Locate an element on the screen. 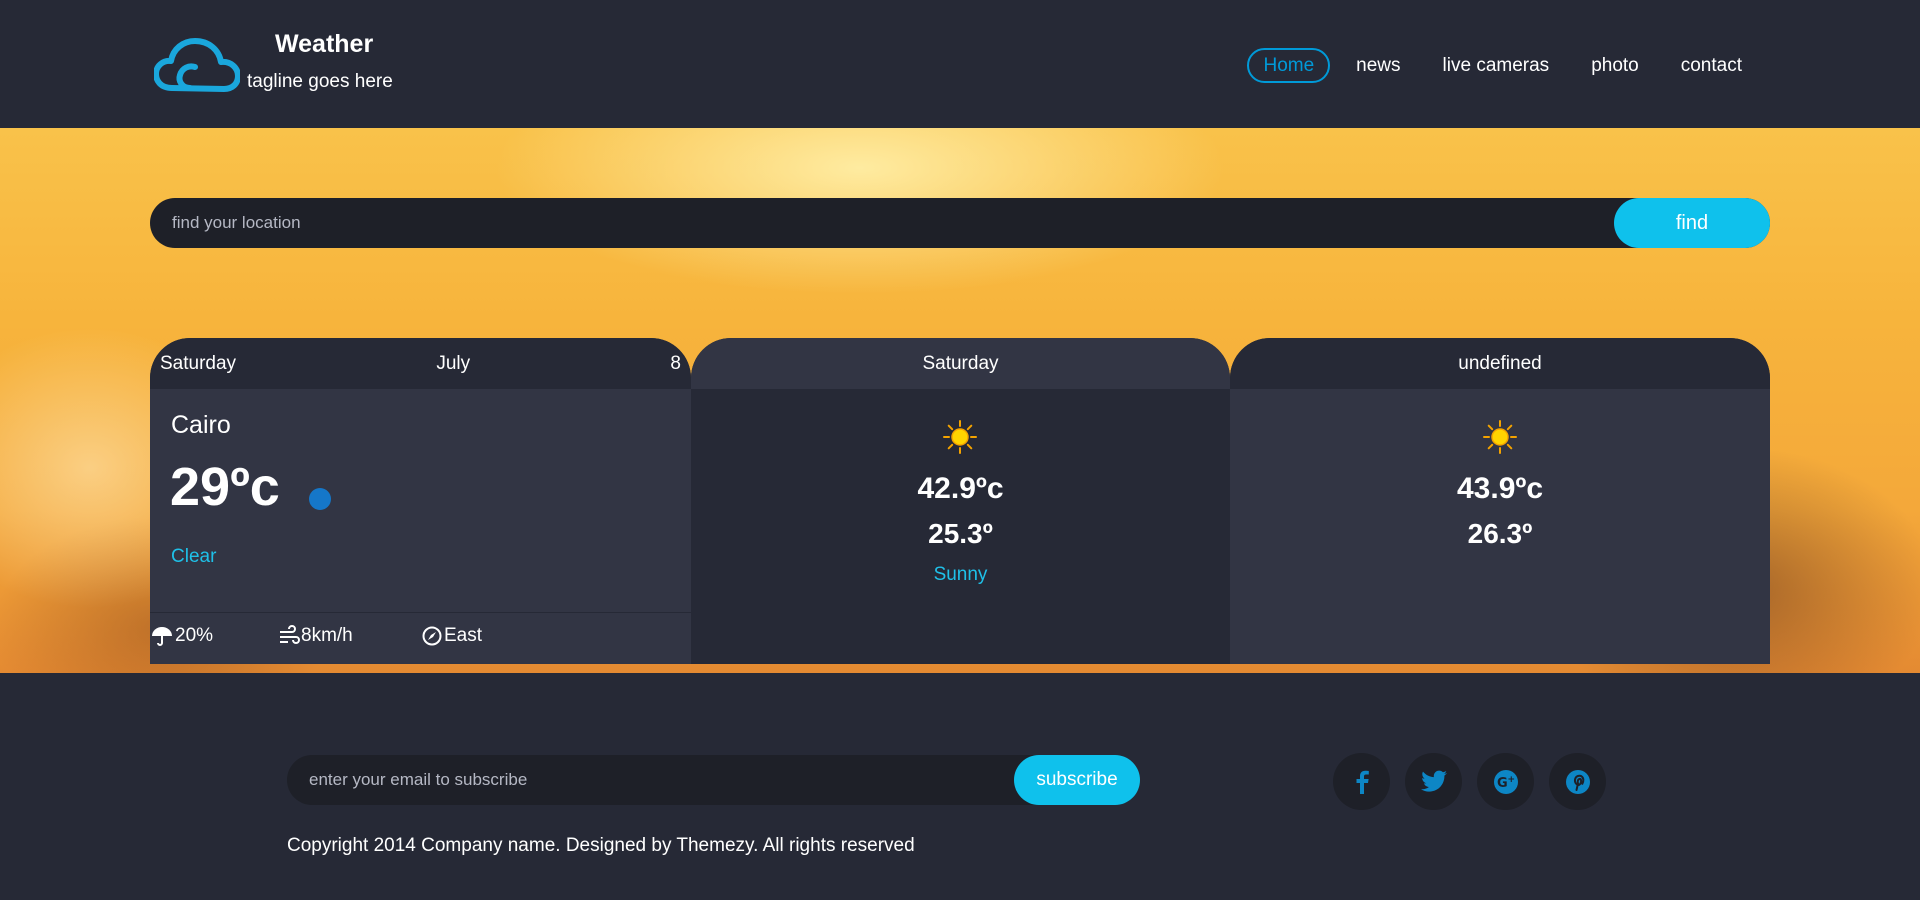 This screenshot has height=900, width=1920. nav-item-news: news is located at coordinates (1378, 65).